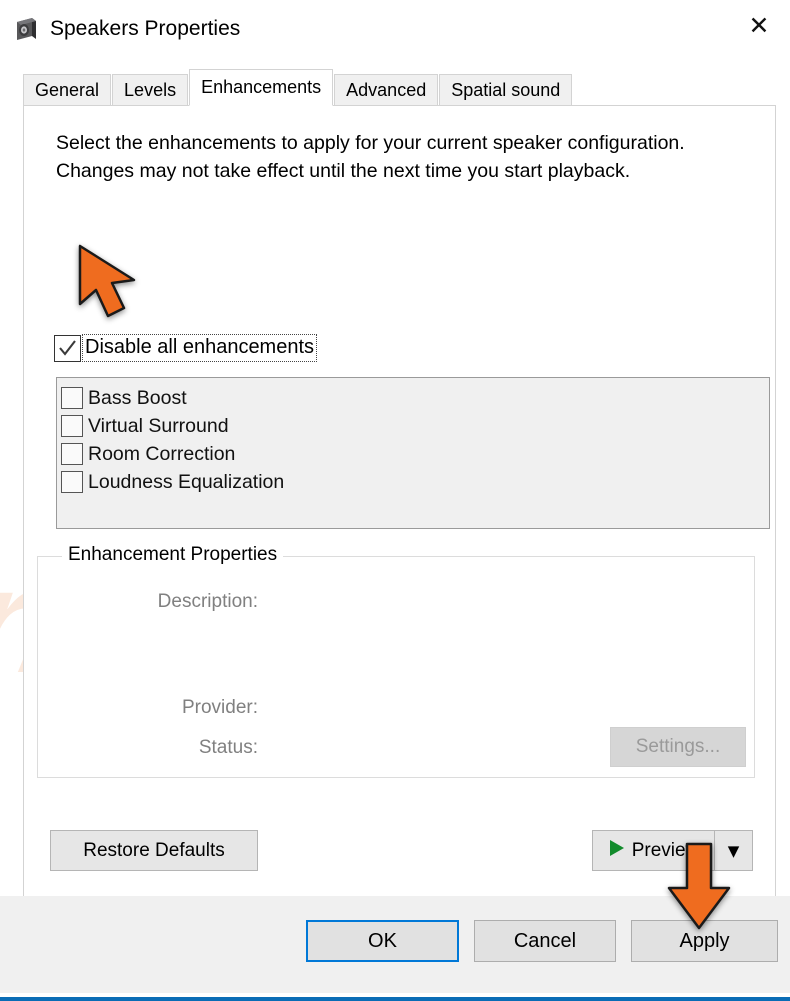 This screenshot has width=790, height=1001. What do you see at coordinates (186, 481) in the screenshot?
I see `list-item-label: Loudness Equalization` at bounding box center [186, 481].